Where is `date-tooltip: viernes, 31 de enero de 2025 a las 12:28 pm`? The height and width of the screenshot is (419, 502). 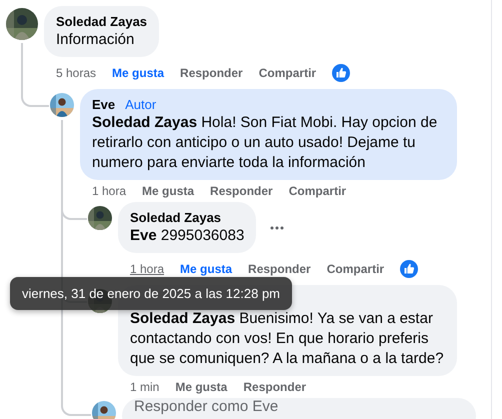 date-tooltip: viernes, 31 de enero de 2025 a las 12:28 pm is located at coordinates (151, 293).